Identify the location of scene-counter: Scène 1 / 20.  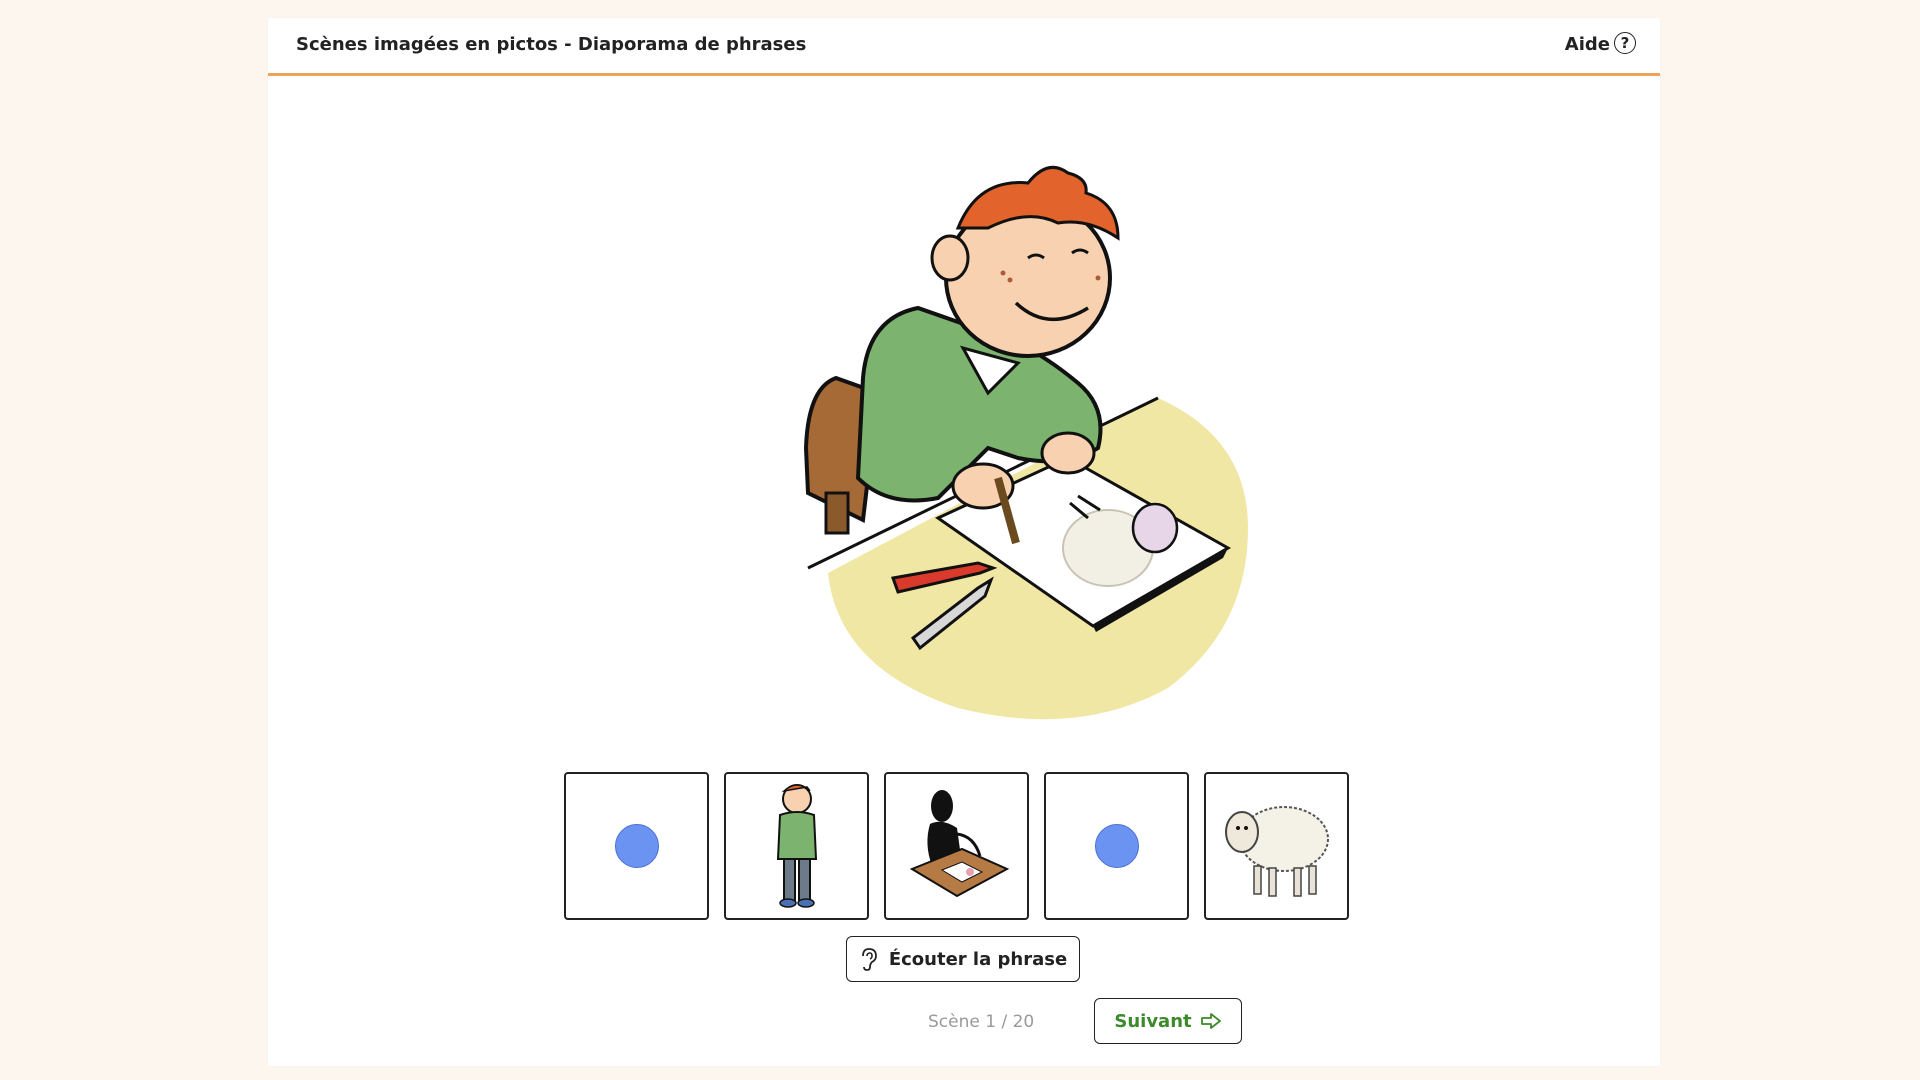
(981, 1022).